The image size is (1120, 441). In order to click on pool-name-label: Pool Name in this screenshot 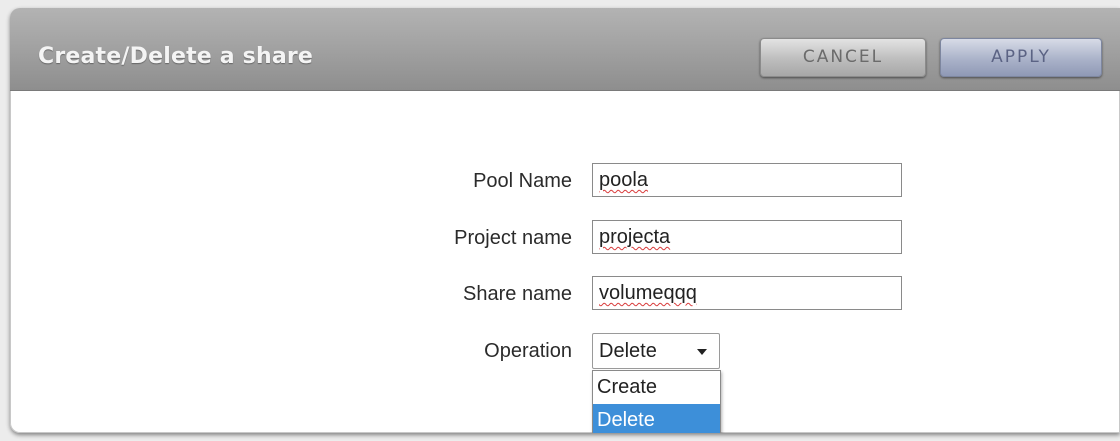, I will do `click(522, 181)`.